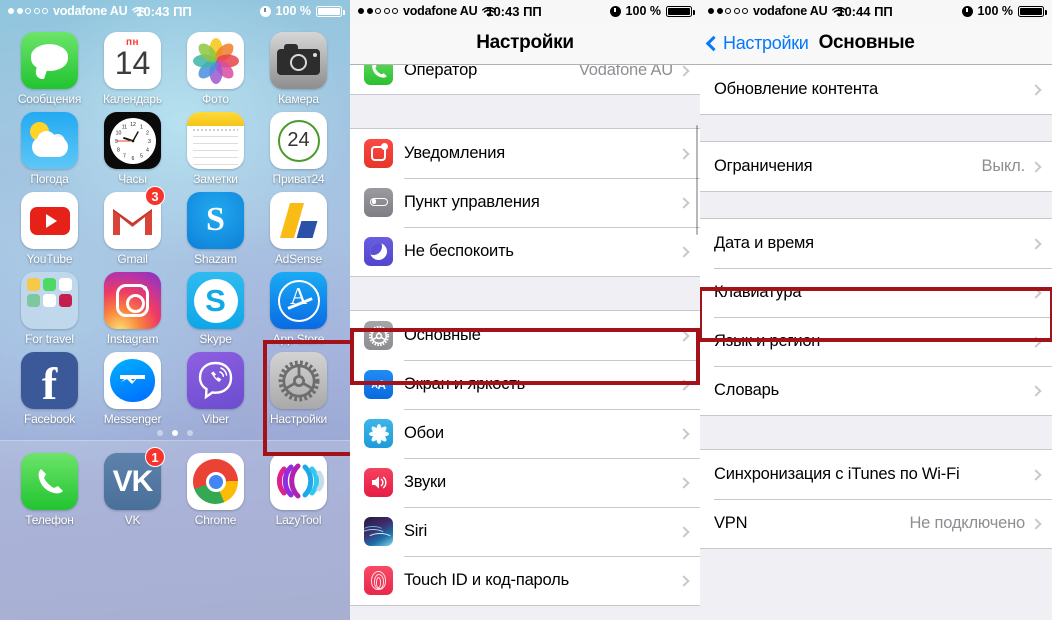 Image resolution: width=1052 pixels, height=620 pixels. What do you see at coordinates (215, 481) in the screenshot?
I see `chrome-icon` at bounding box center [215, 481].